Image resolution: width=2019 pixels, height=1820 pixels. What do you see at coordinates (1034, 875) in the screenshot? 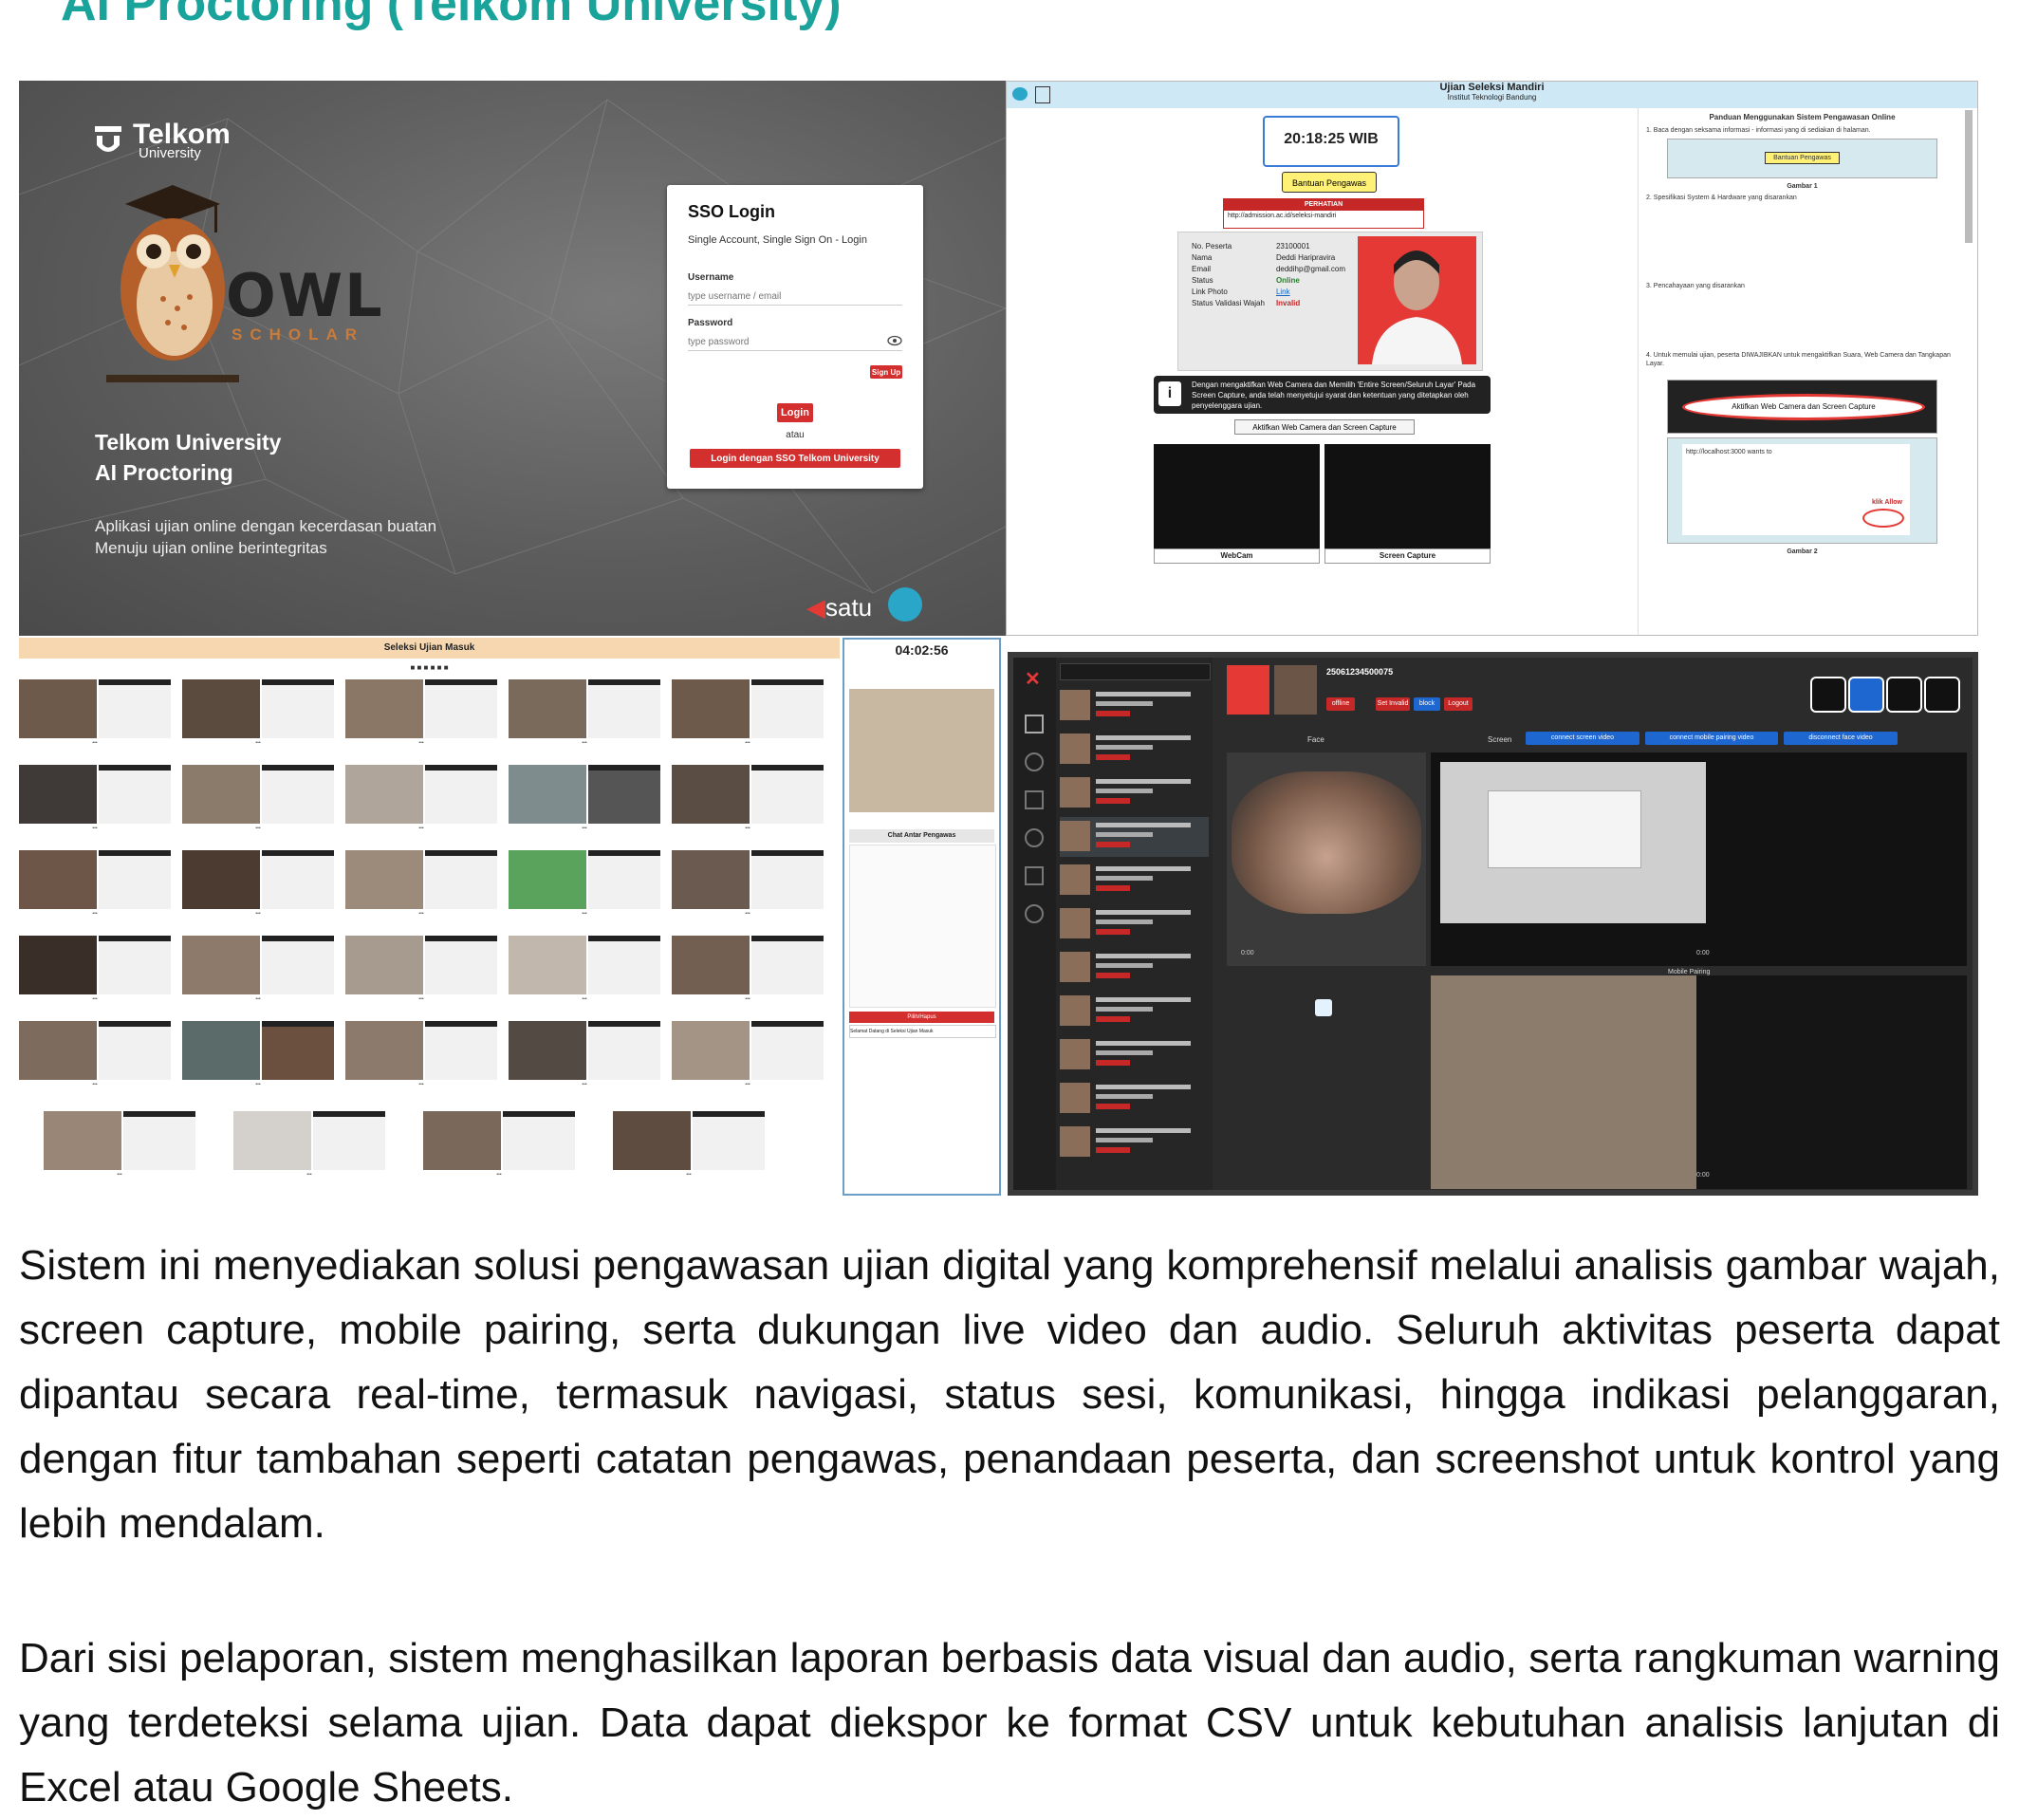
I see `copy-icon` at bounding box center [1034, 875].